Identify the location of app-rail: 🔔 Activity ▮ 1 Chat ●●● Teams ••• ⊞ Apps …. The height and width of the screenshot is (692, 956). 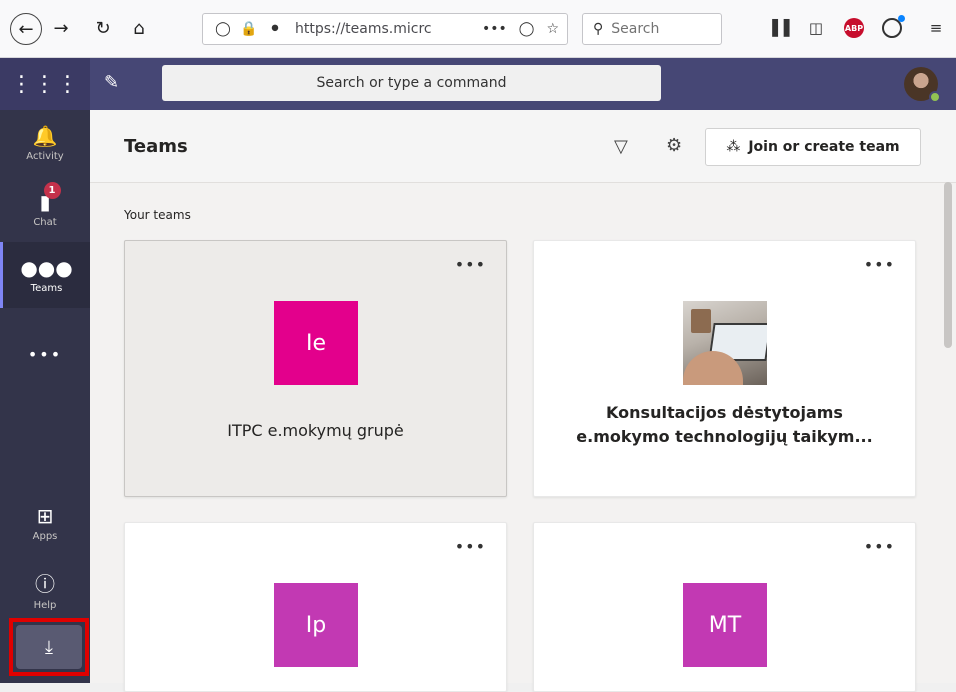
(45, 396).